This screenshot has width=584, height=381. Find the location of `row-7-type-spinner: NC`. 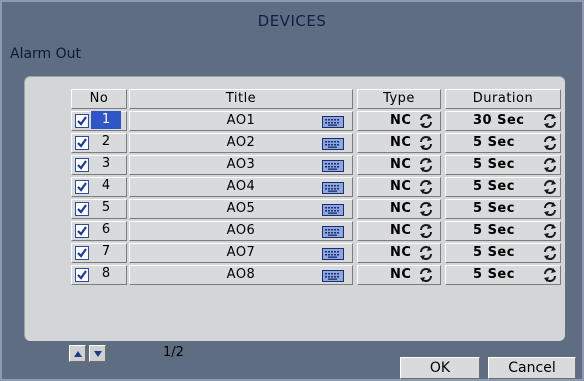

row-7-type-spinner: NC is located at coordinates (399, 253).